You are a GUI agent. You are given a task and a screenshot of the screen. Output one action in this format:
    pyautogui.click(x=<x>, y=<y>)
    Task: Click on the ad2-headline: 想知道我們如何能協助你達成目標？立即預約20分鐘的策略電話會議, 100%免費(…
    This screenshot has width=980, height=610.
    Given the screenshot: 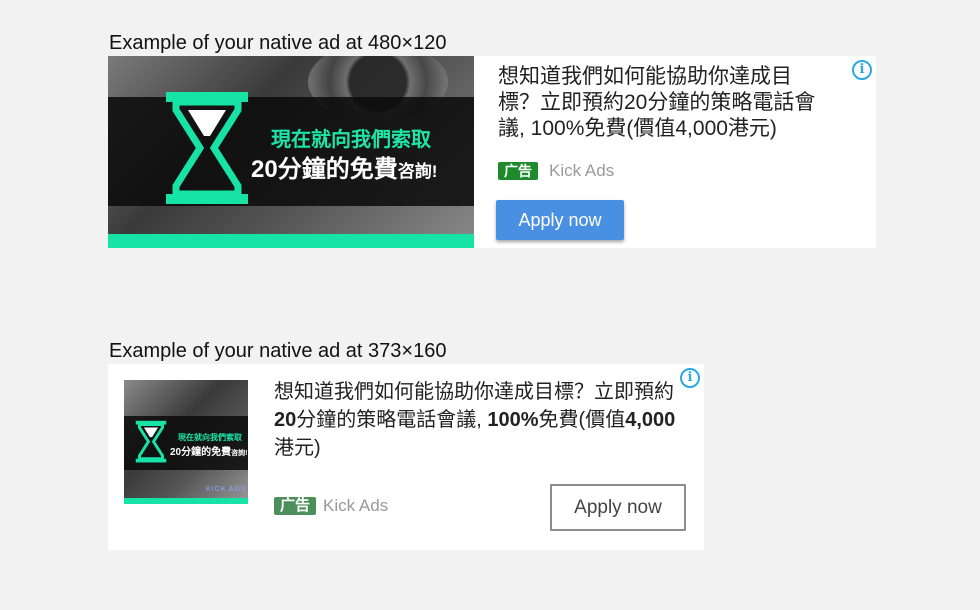 What is the action you would take?
    pyautogui.click(x=483, y=420)
    